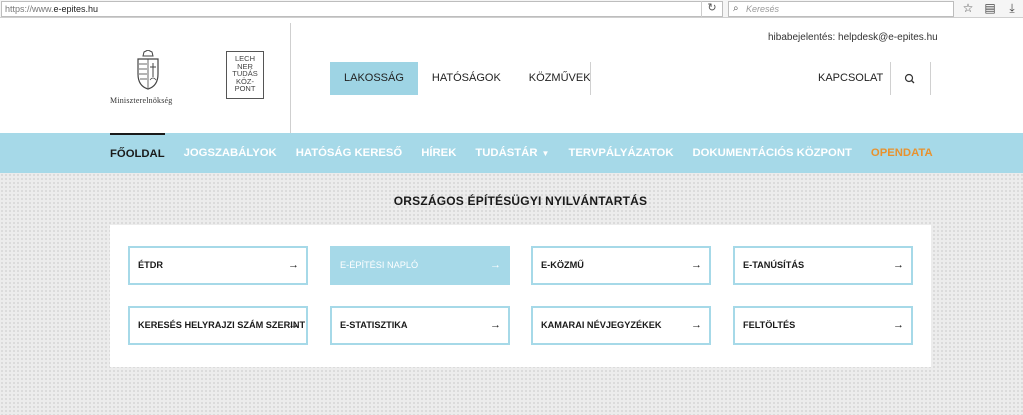  I want to click on tile-e-tanusitas: E-TANÚSÍTÁS →, so click(823, 265).